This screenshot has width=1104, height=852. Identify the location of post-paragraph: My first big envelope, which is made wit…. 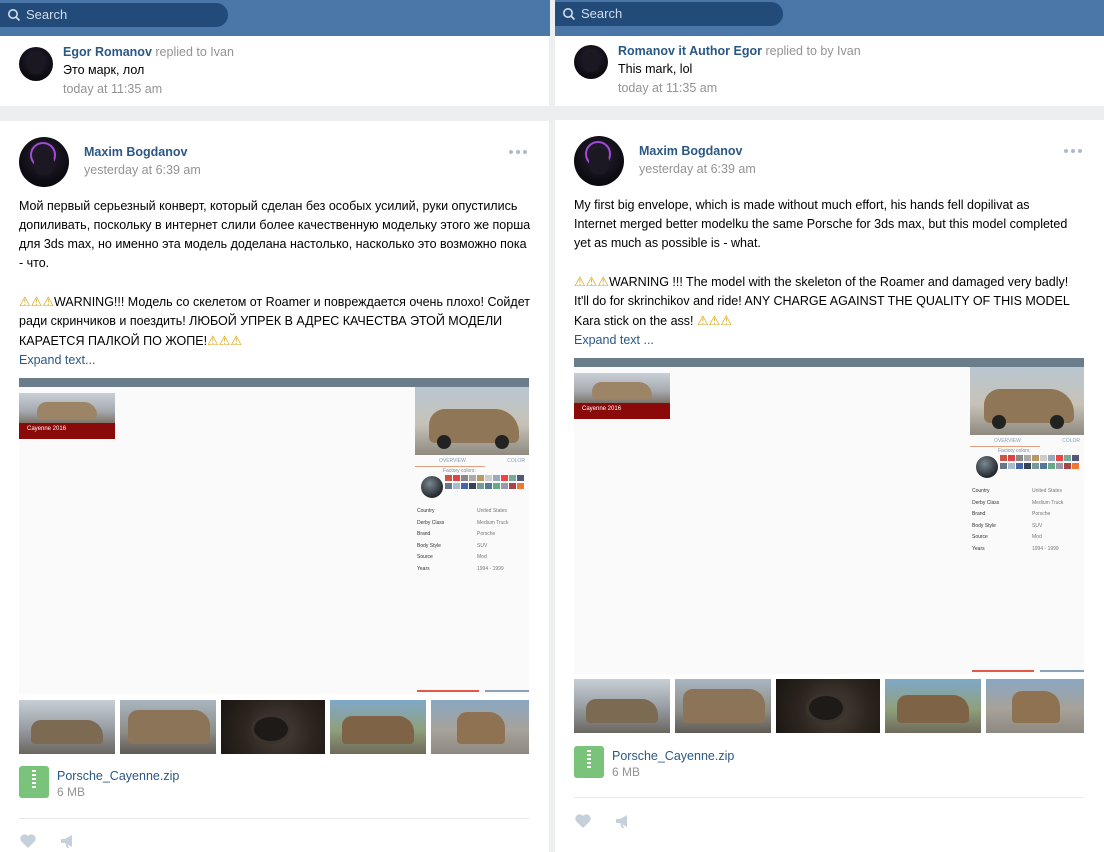
(821, 224).